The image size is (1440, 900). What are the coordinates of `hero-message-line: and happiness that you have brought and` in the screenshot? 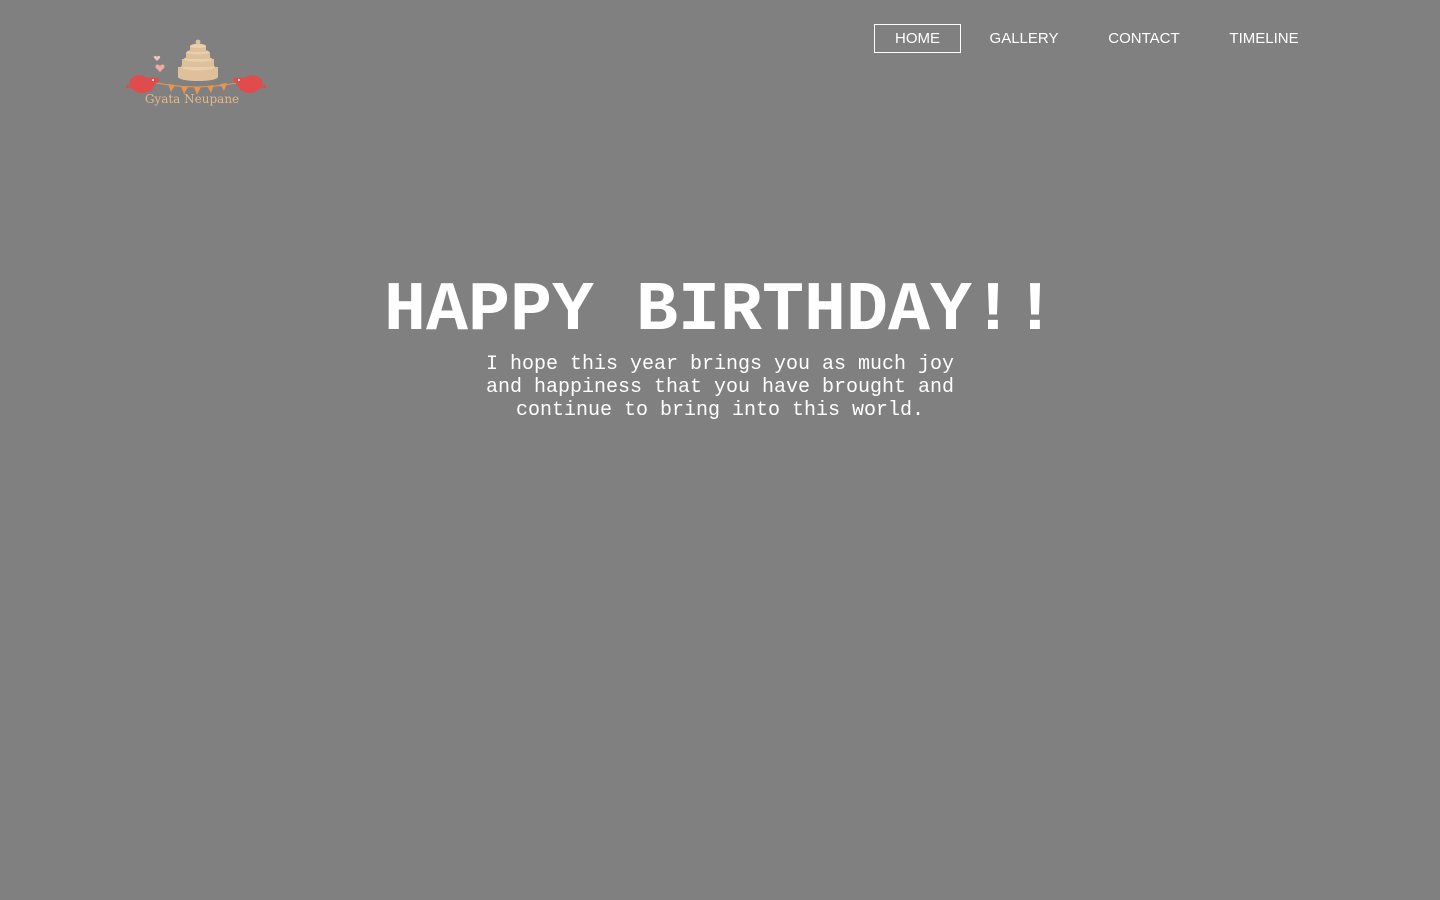 It's located at (720, 387).